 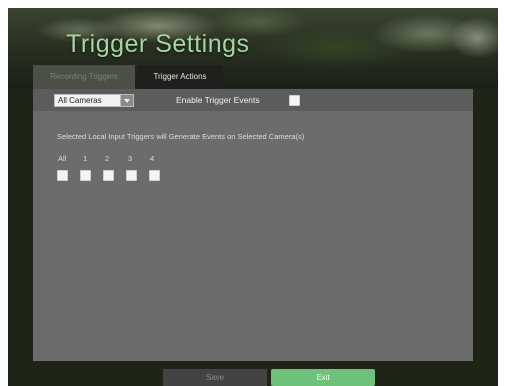 I want to click on enable-trigger-events-checkbox, so click(x=294, y=100).